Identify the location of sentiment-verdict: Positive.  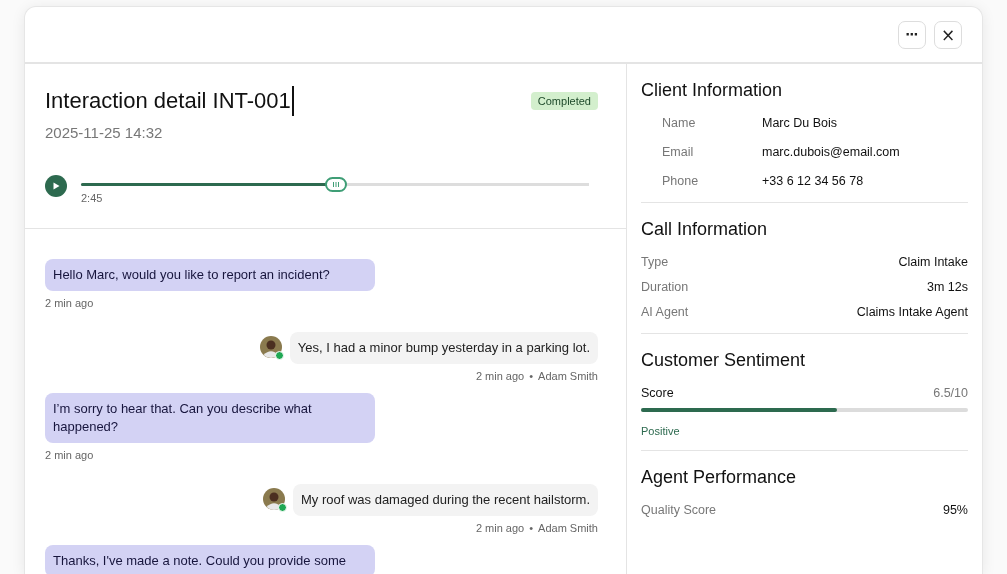
(661, 431).